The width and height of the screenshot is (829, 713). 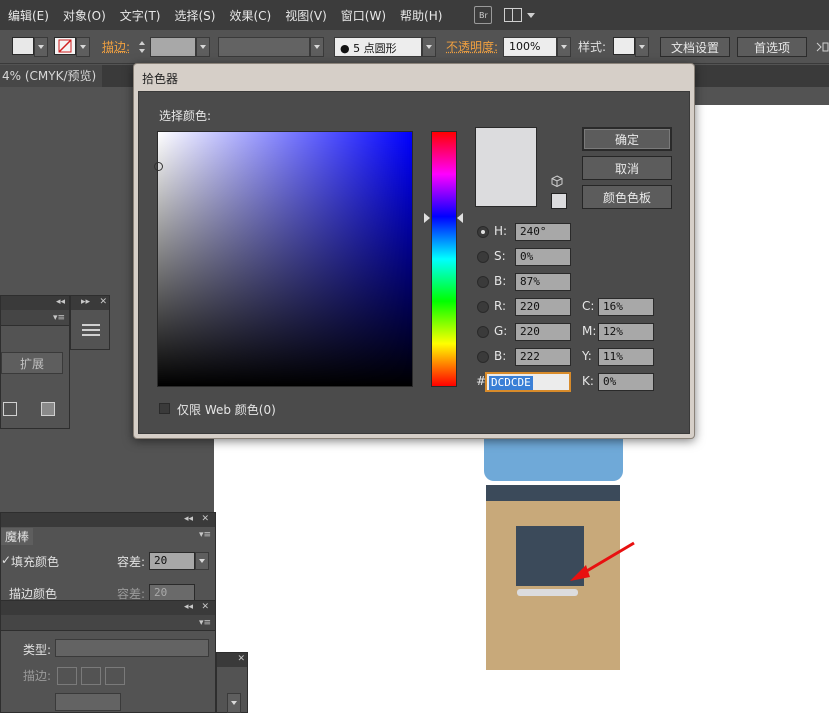 What do you see at coordinates (83, 47) in the screenshot?
I see `stroke-dropdown-arrow` at bounding box center [83, 47].